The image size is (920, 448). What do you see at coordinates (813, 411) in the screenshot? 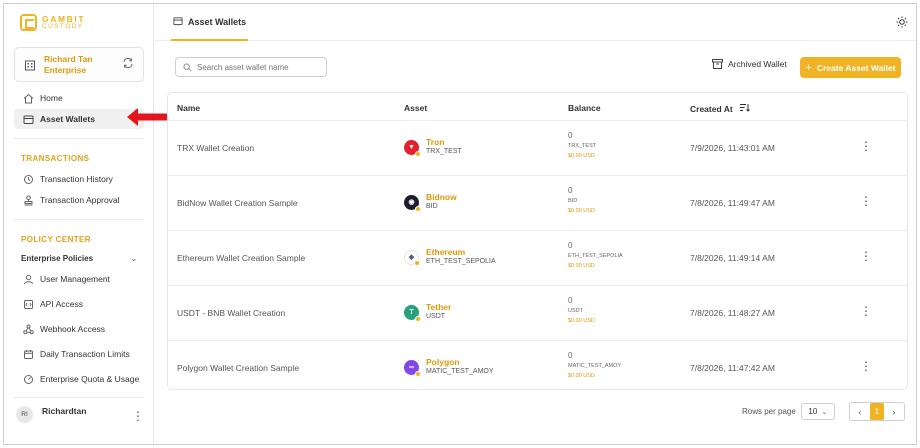
I see `rows-per-page-value: 10` at bounding box center [813, 411].